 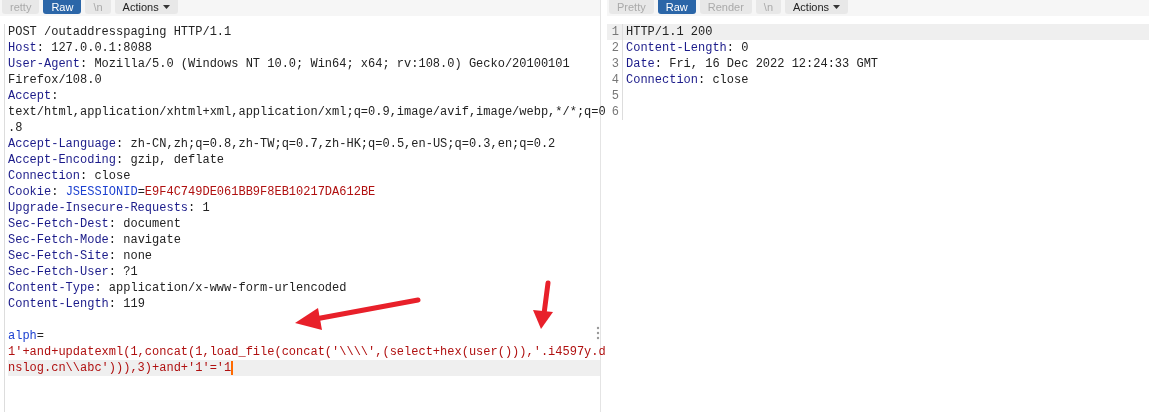 I want to click on header-name: Accept, so click(x=30, y=96).